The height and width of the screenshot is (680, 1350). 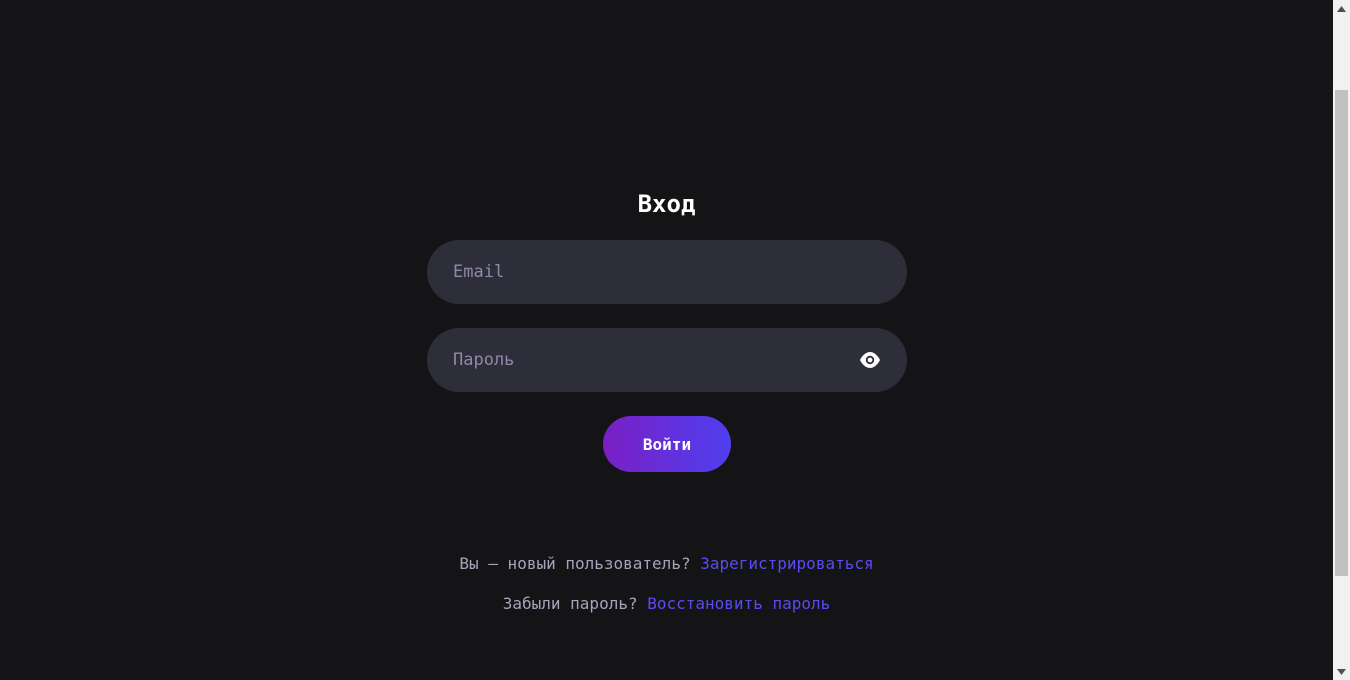 What do you see at coordinates (667, 444) in the screenshot?
I see `login-button: Войти` at bounding box center [667, 444].